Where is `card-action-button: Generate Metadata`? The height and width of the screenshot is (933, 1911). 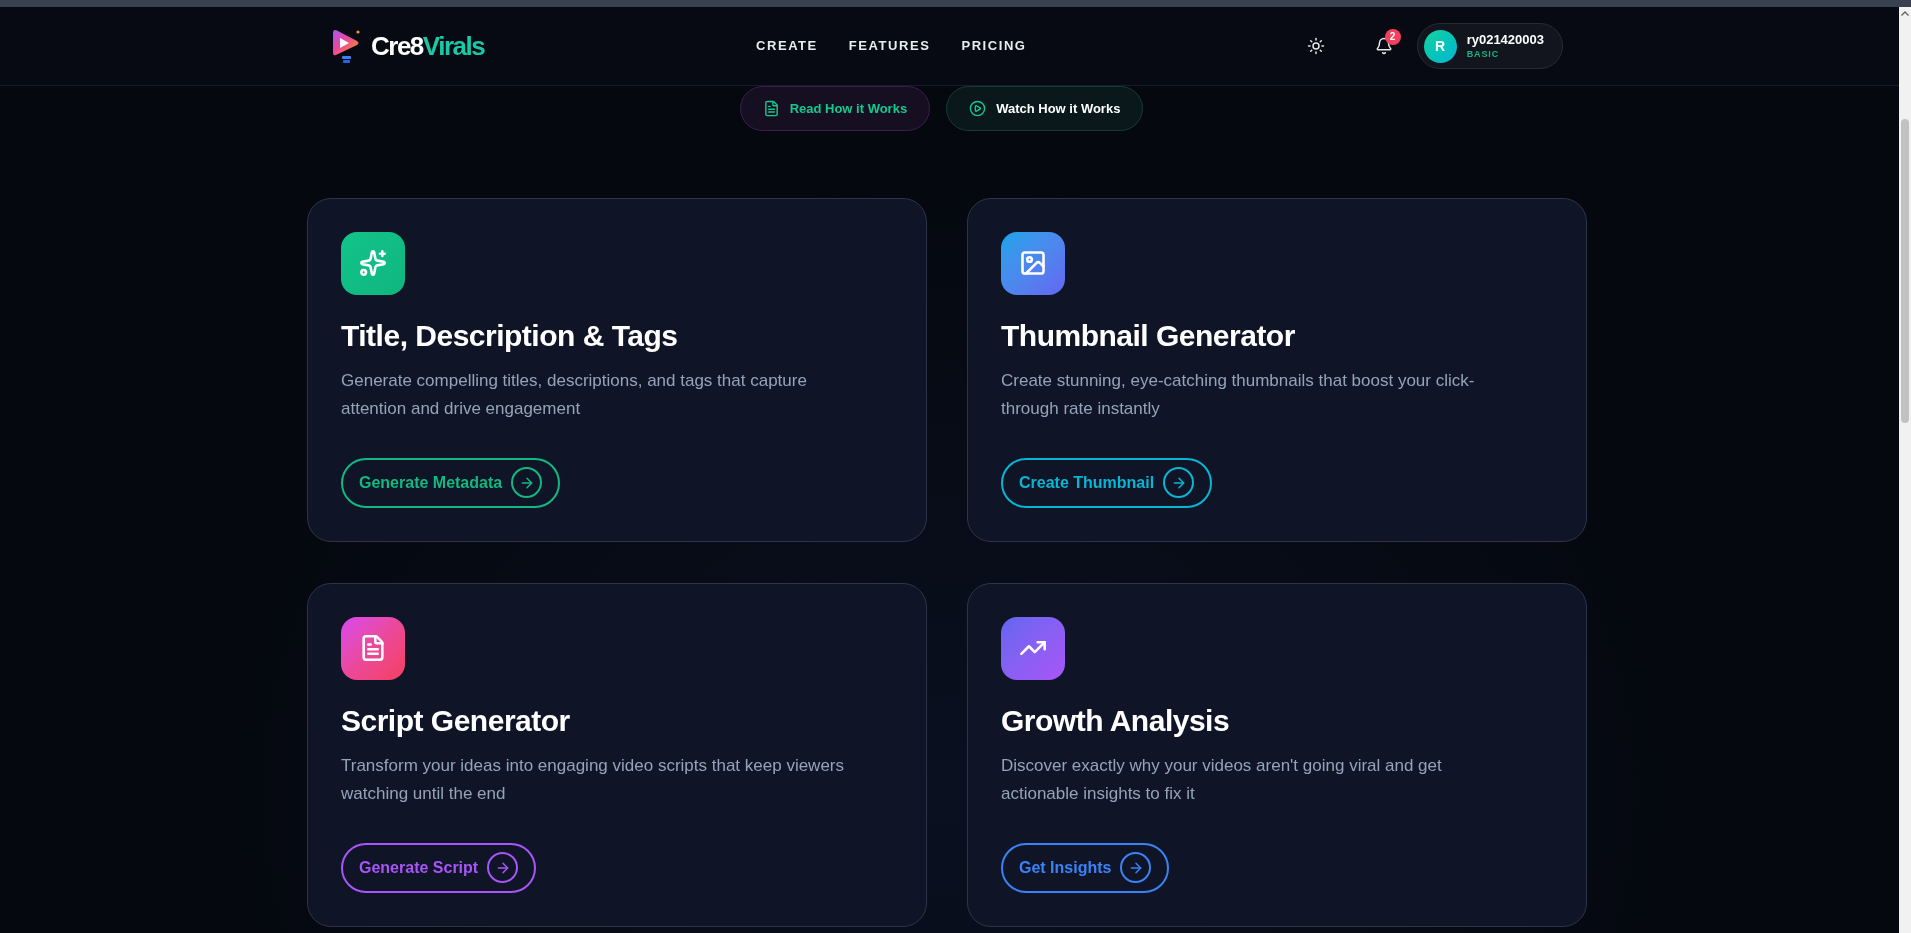 card-action-button: Generate Metadata is located at coordinates (451, 482).